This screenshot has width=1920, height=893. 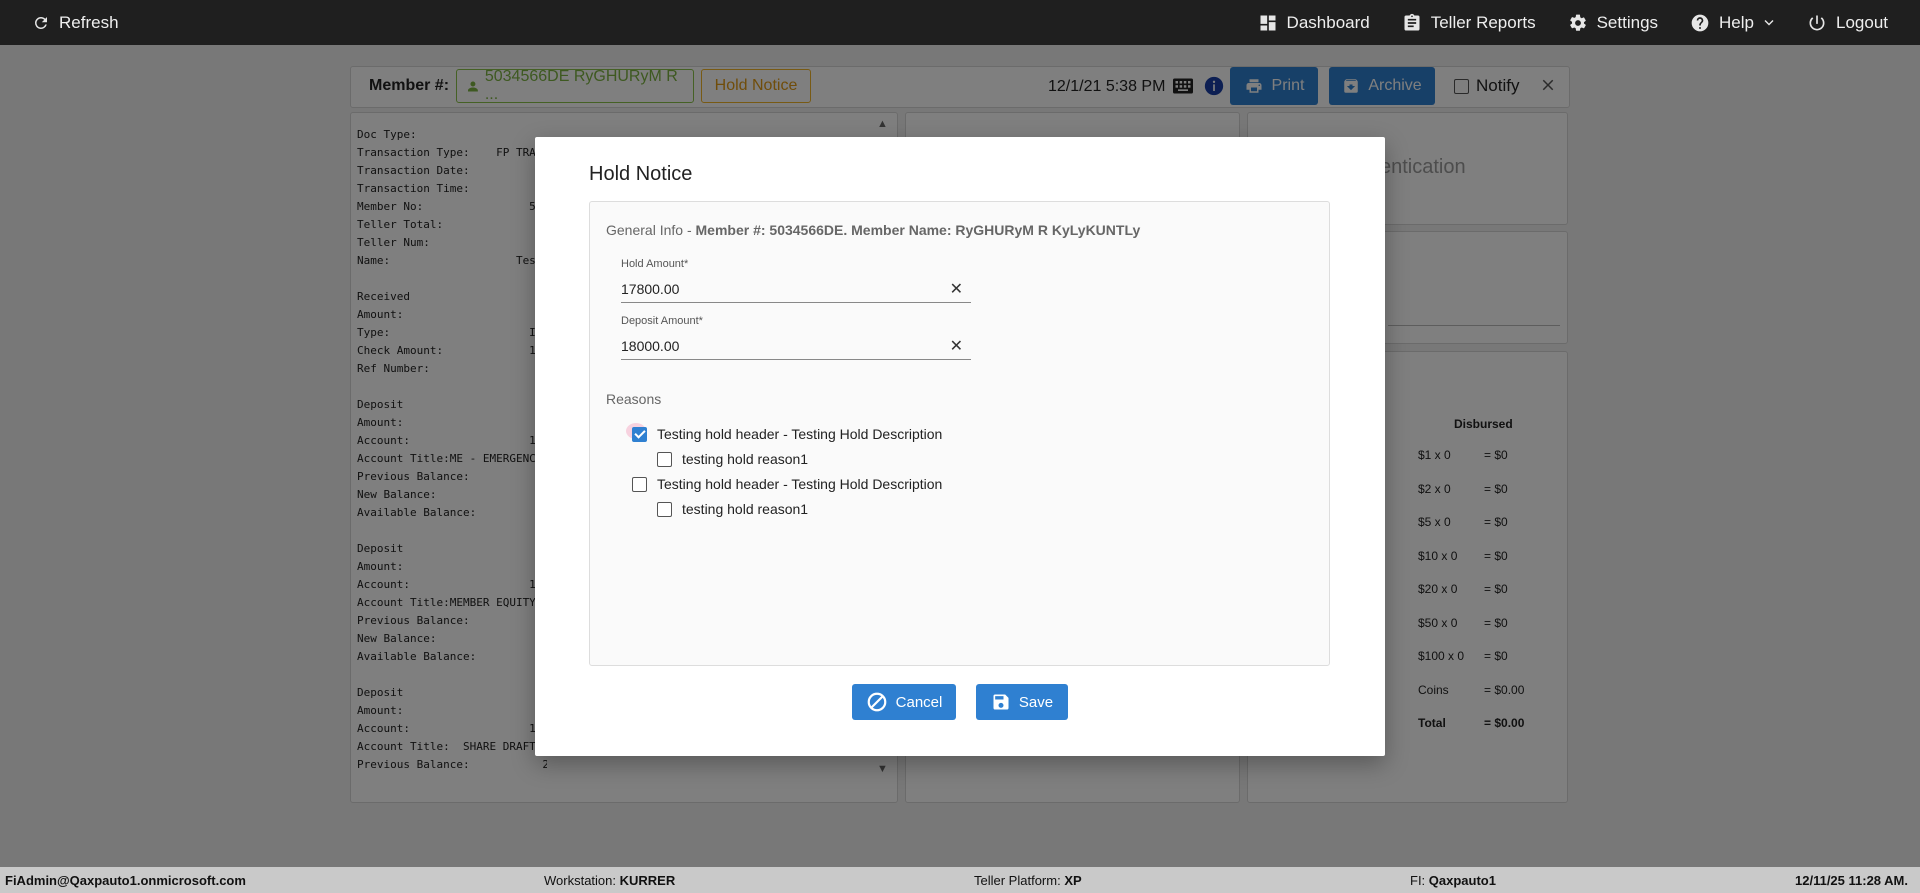 I want to click on deposit-amount-value: 18000.00, so click(x=650, y=346).